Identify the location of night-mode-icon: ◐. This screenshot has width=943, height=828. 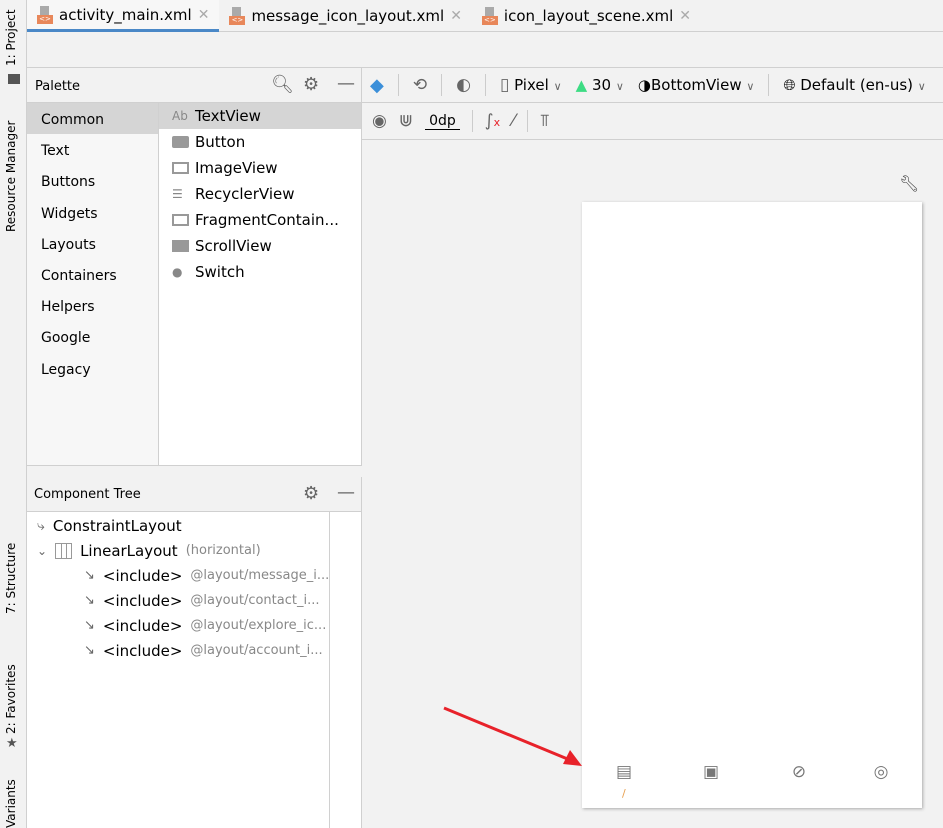
(463, 85).